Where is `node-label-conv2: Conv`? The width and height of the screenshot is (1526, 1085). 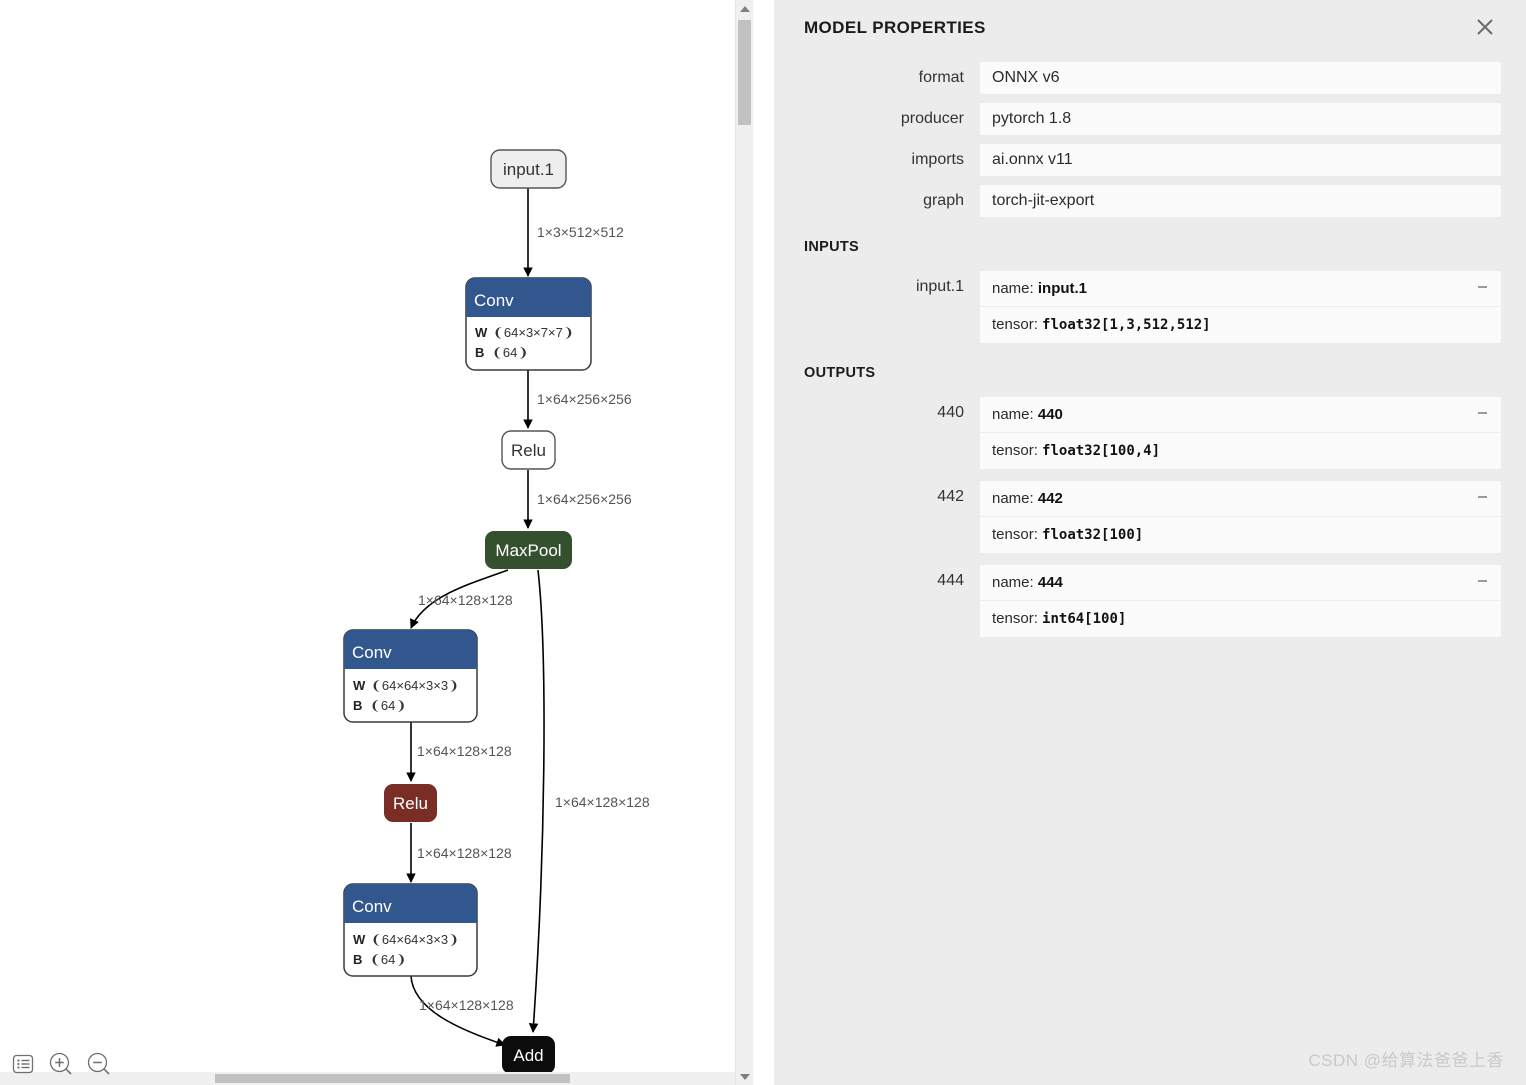 node-label-conv2: Conv is located at coordinates (372, 652).